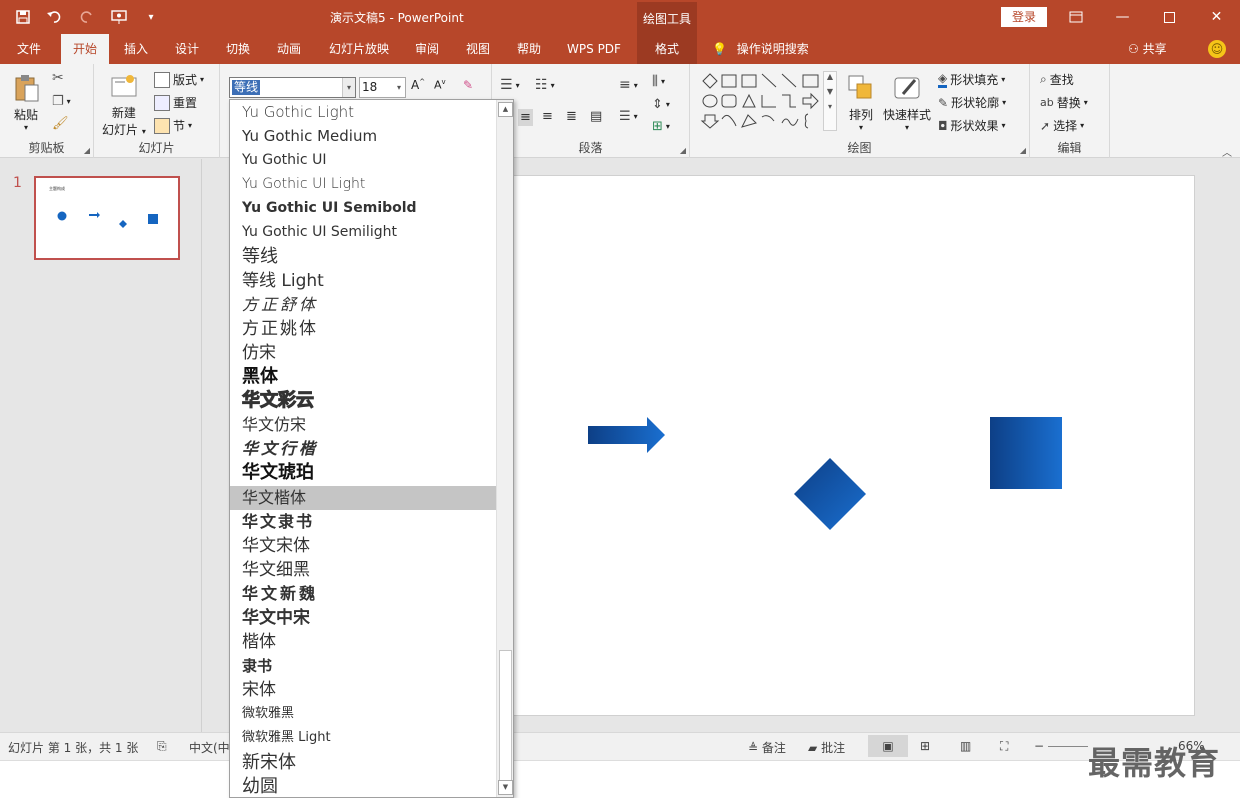 The width and height of the screenshot is (1240, 798). I want to click on gallery-down-icon: ▼, so click(830, 91).